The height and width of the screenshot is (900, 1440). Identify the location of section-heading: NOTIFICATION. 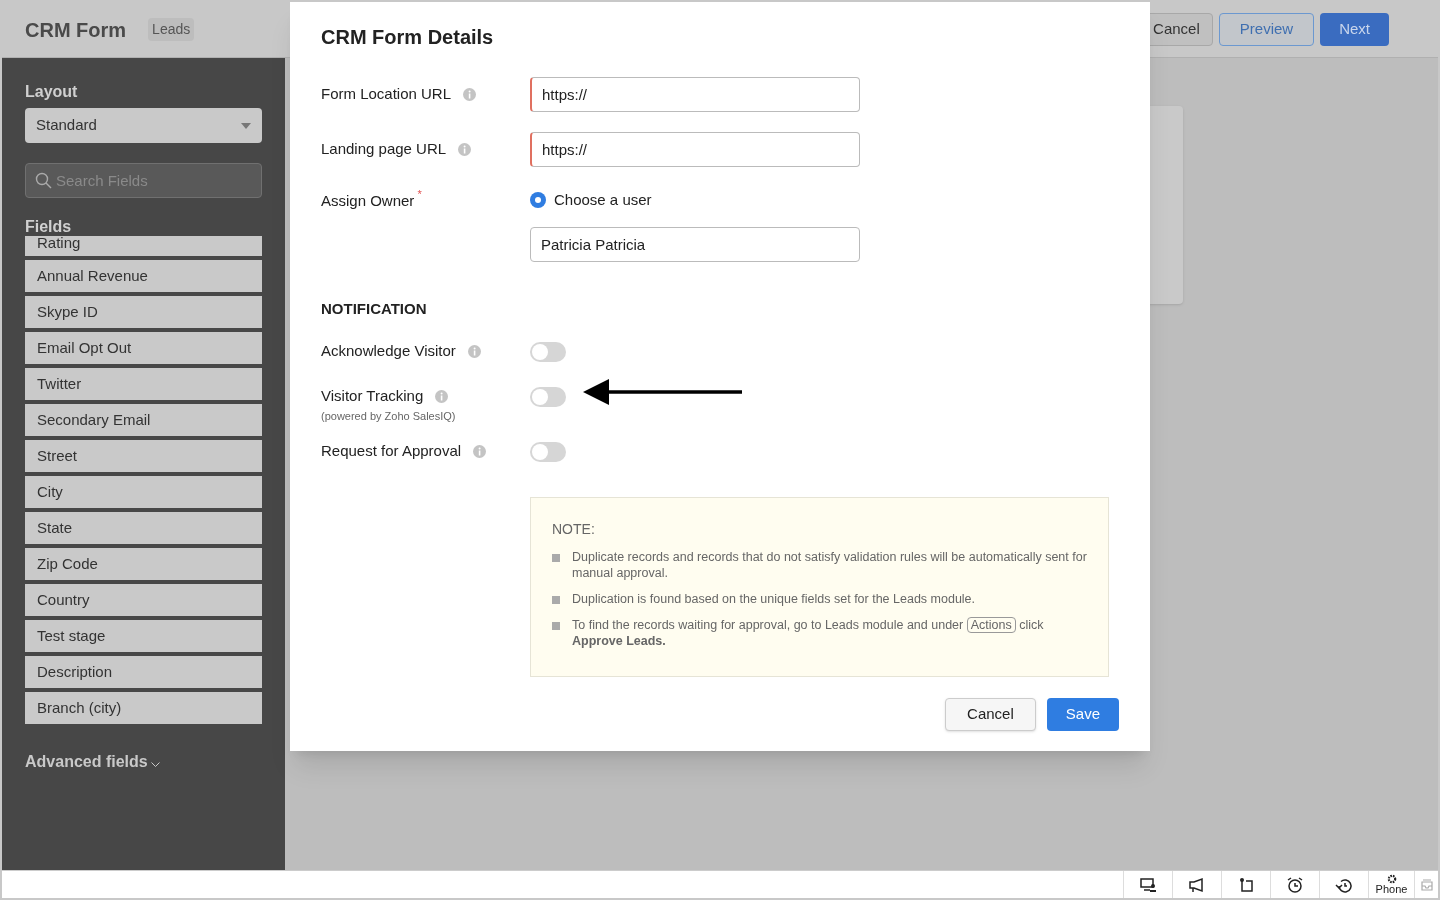
(374, 308).